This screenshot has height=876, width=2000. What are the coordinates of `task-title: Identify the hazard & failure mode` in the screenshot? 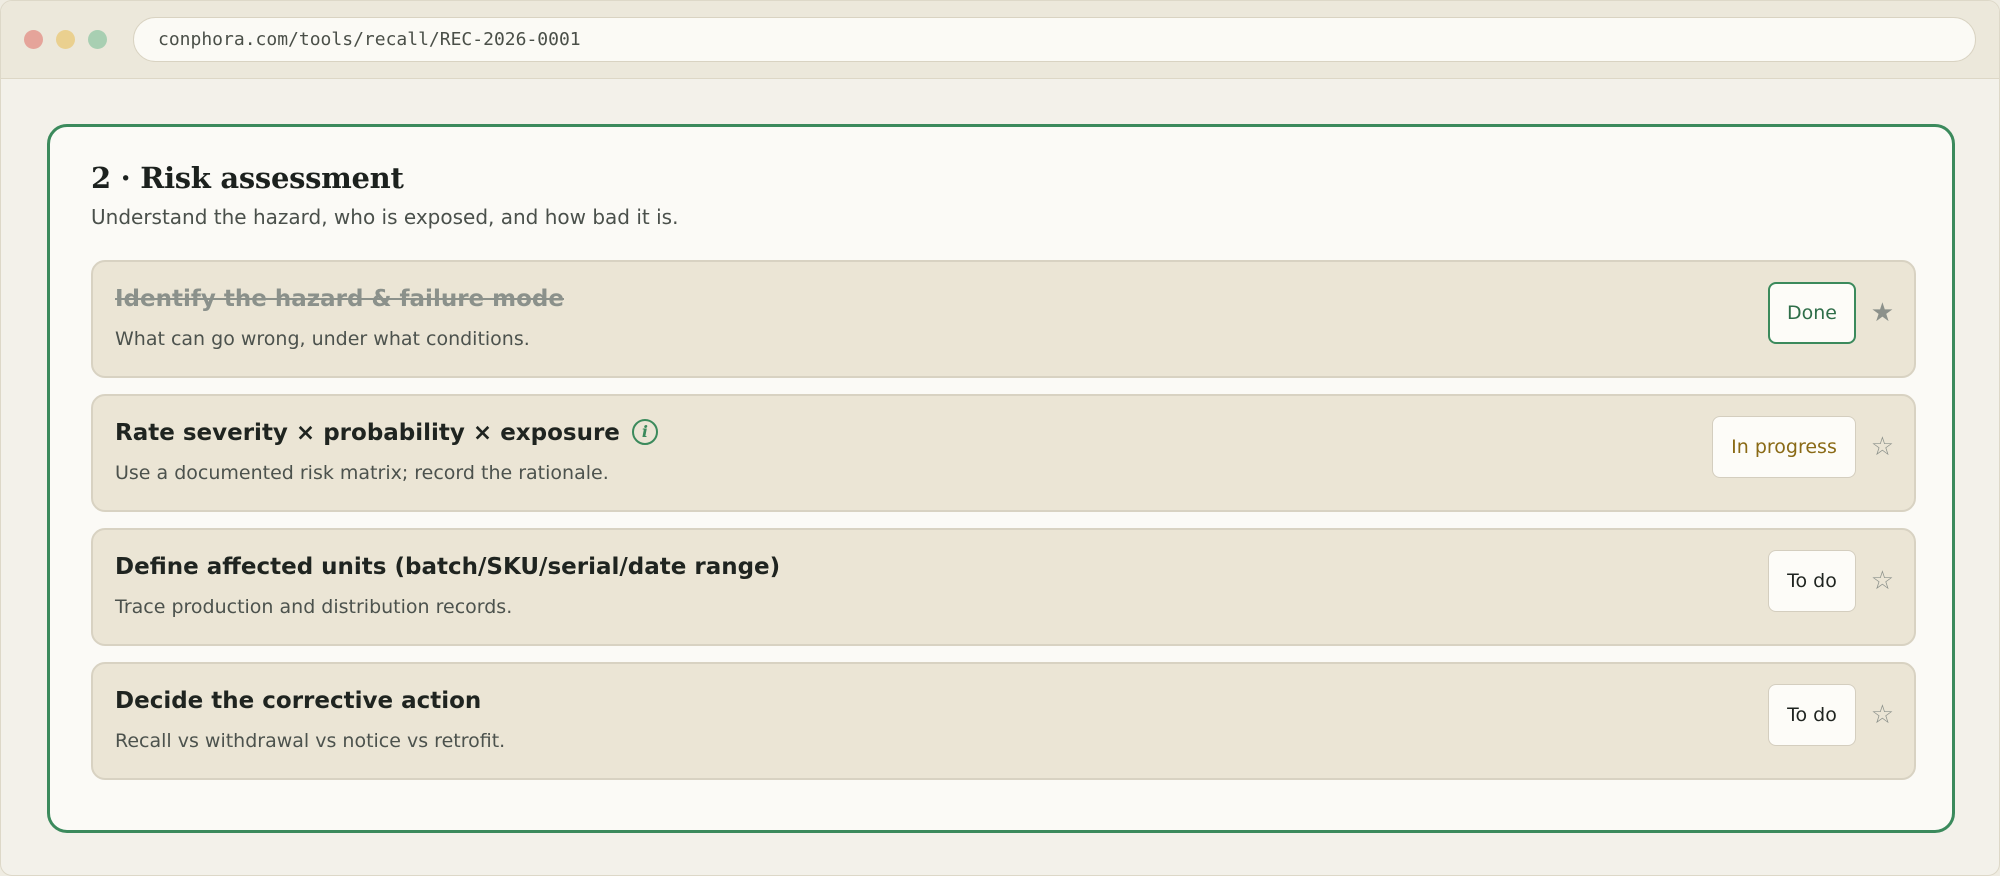 It's located at (339, 299).